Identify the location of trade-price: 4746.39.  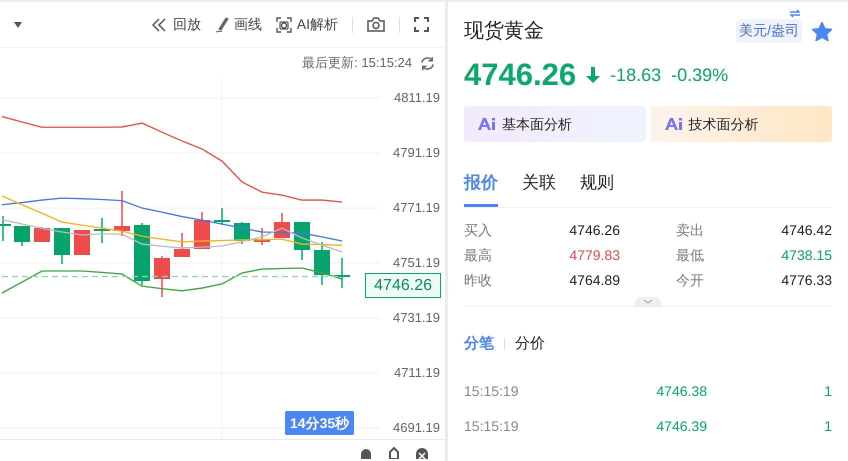
(681, 426).